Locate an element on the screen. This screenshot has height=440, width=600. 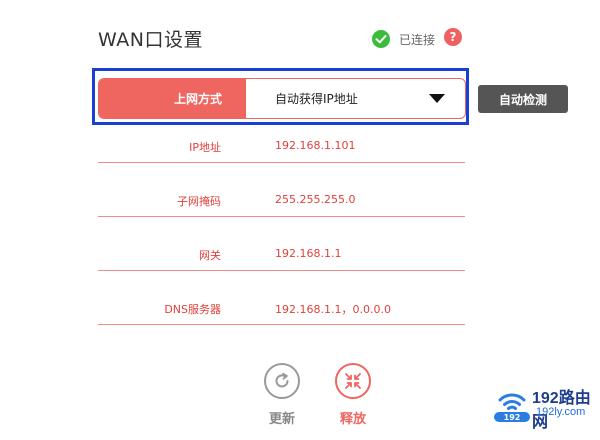
field-value: 192.168.1.1 is located at coordinates (308, 253).